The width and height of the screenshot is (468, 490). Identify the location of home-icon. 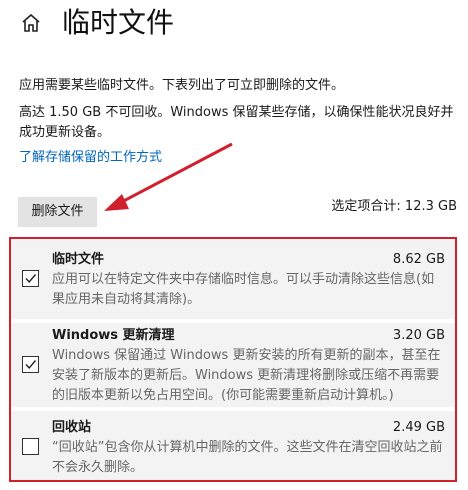
(31, 23).